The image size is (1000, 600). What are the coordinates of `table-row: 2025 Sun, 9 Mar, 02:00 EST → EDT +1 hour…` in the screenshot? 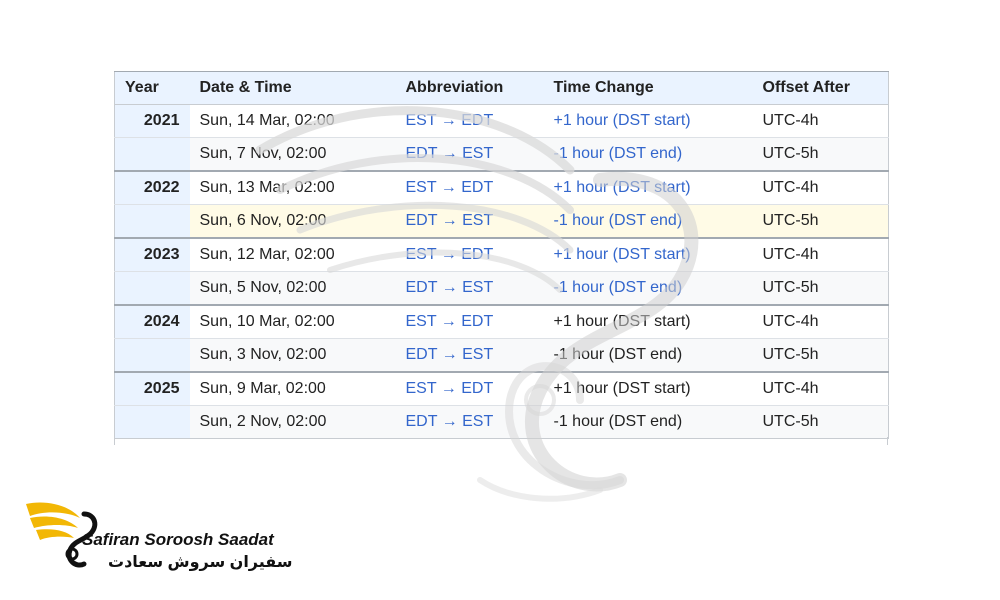 It's located at (501, 389).